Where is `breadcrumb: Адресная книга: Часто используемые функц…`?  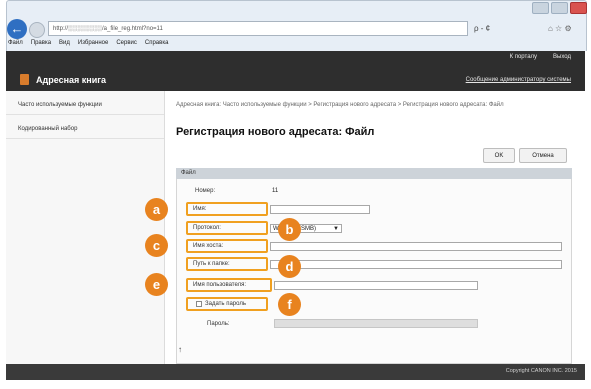
breadcrumb: Адресная книга: Часто используемые функц… is located at coordinates (340, 105).